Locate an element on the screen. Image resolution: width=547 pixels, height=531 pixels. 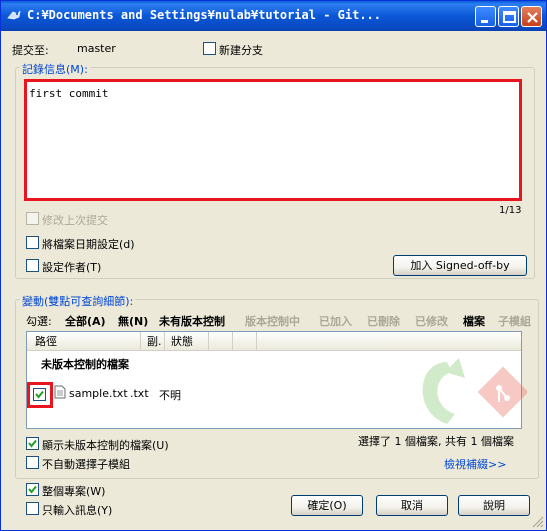
message-only-checkbox is located at coordinates (32, 508).